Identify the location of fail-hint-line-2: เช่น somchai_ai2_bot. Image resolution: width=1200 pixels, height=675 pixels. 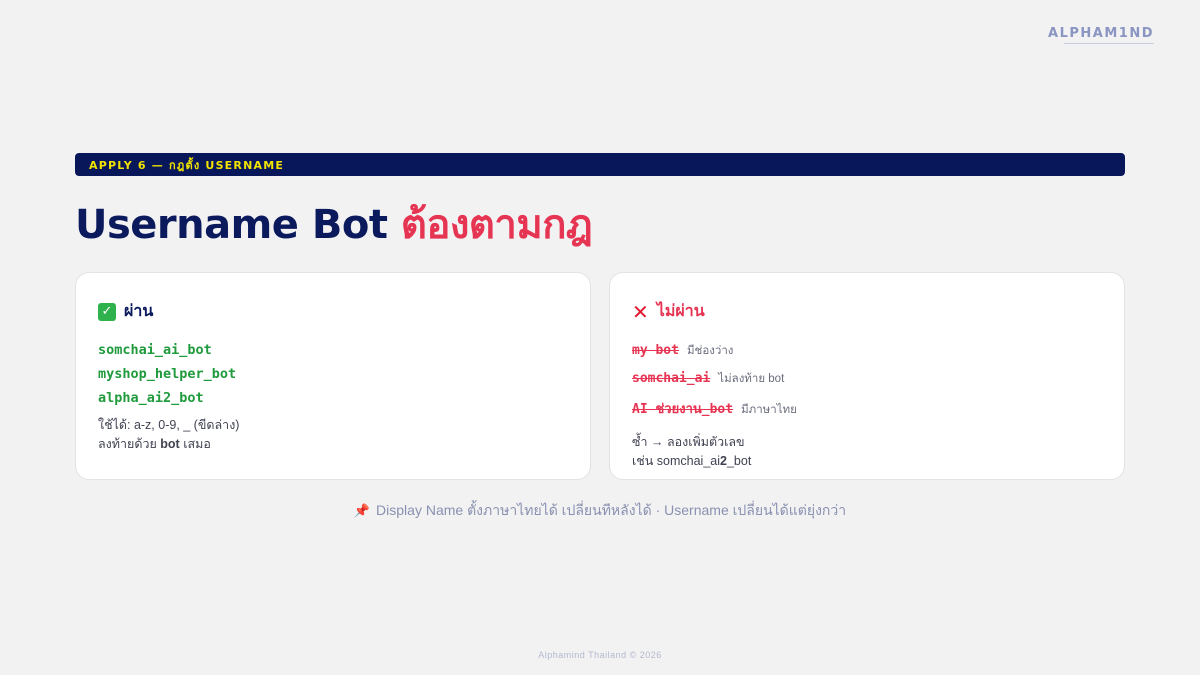
(867, 461).